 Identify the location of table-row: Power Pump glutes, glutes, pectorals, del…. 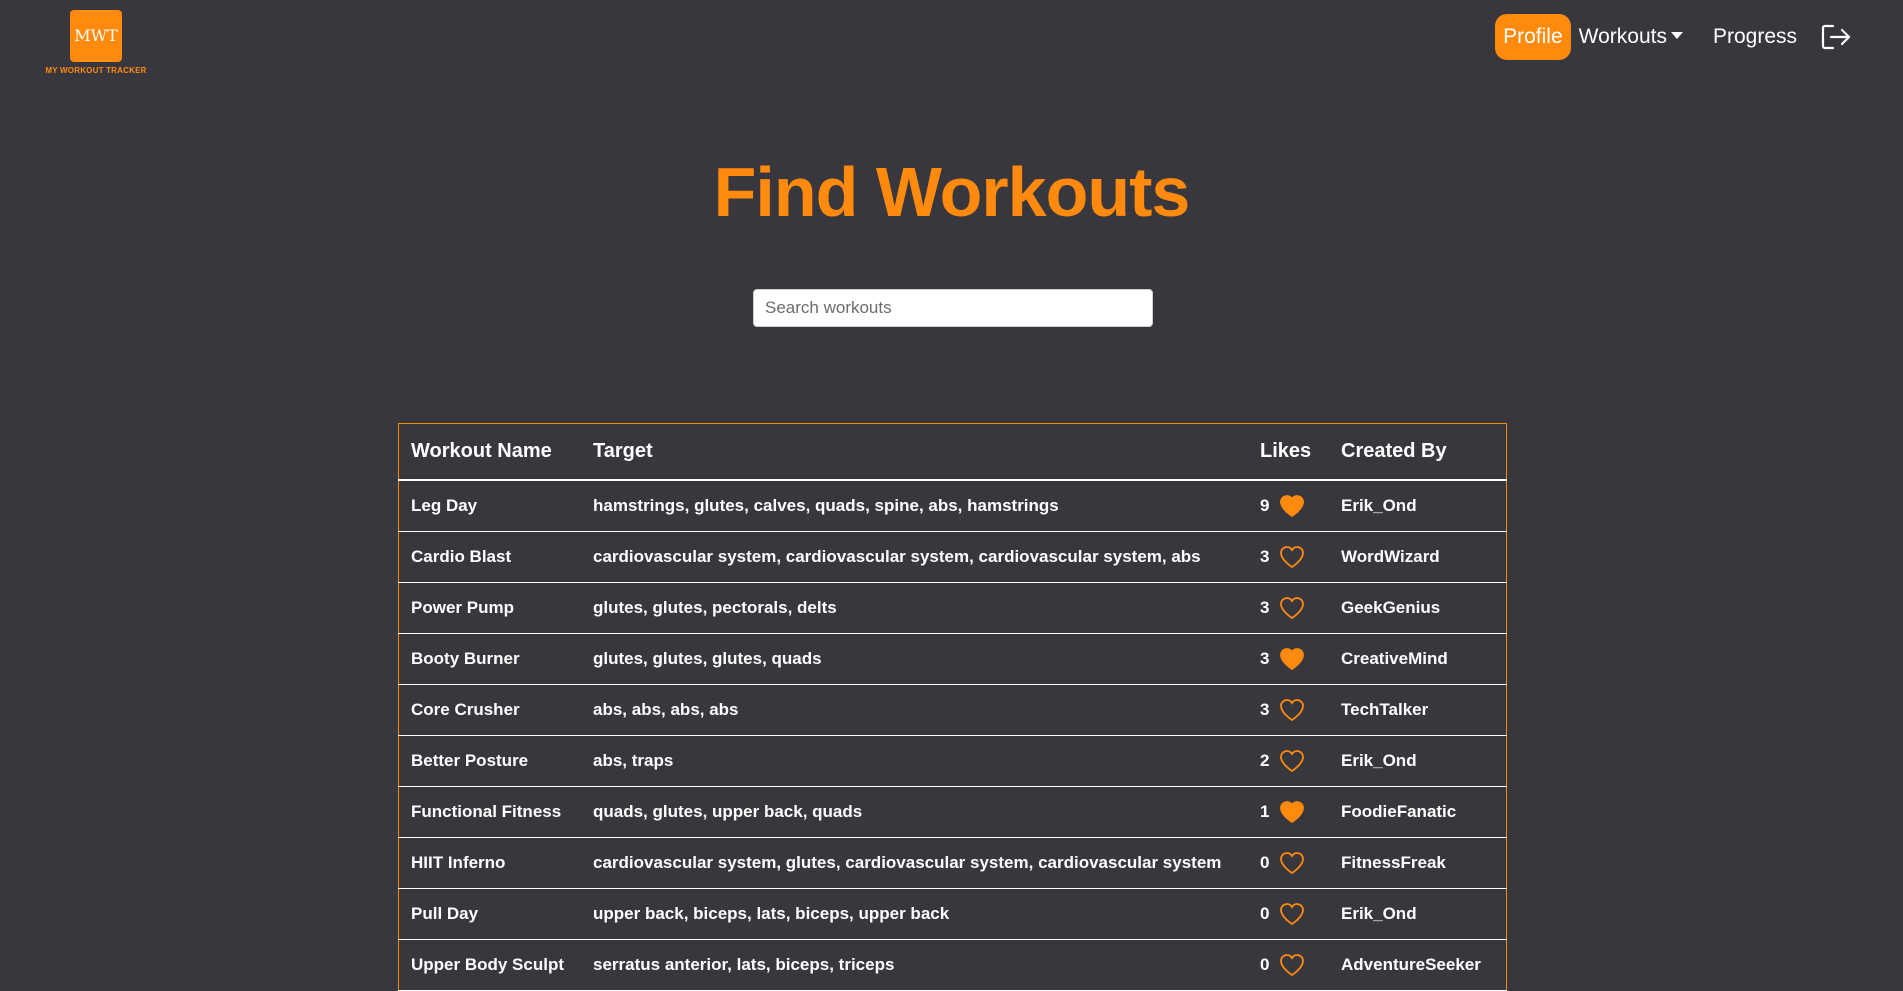
(952, 608).